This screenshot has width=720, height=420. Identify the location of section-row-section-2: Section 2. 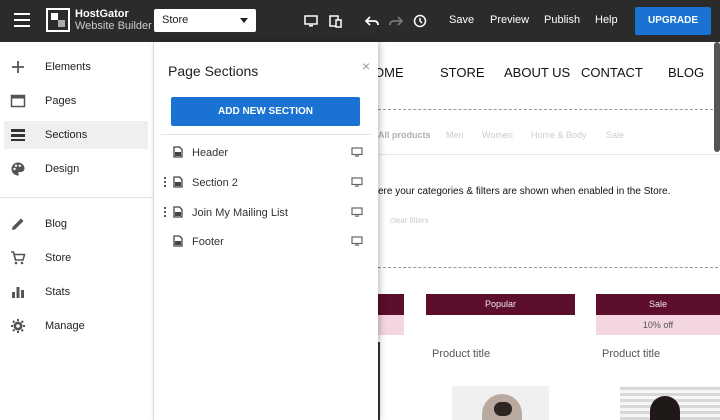
(266, 183).